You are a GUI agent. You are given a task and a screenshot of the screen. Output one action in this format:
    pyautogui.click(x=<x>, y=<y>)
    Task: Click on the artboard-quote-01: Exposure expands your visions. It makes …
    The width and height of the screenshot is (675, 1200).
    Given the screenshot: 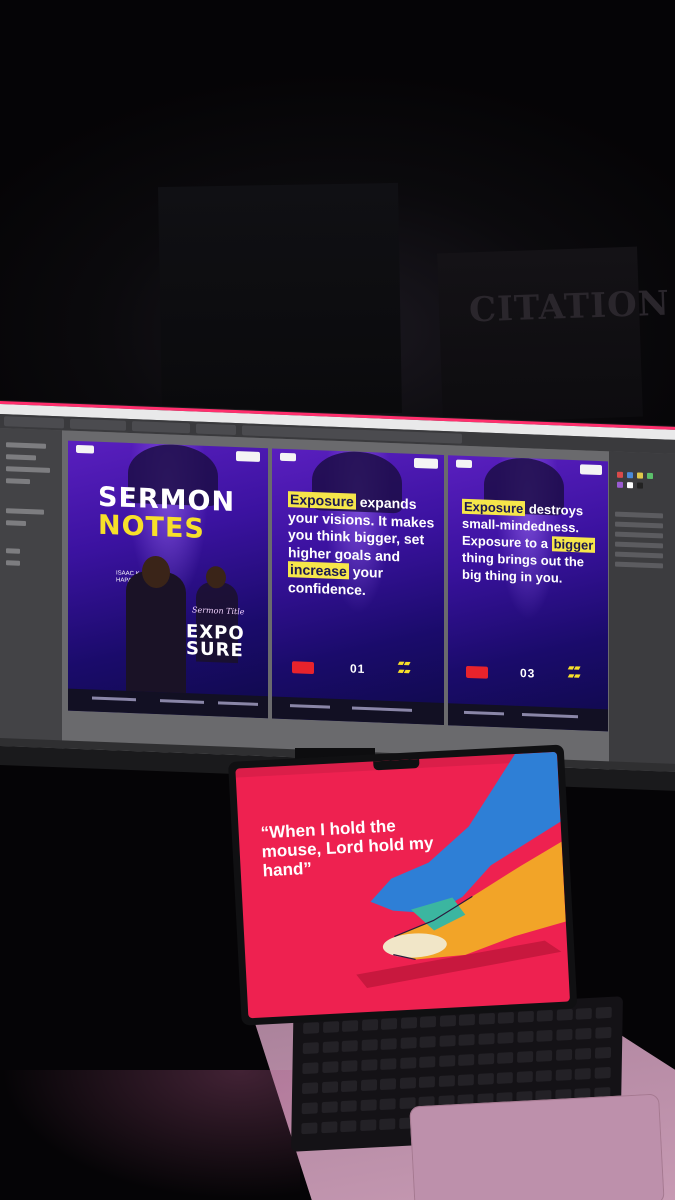 What is the action you would take?
    pyautogui.click(x=358, y=587)
    